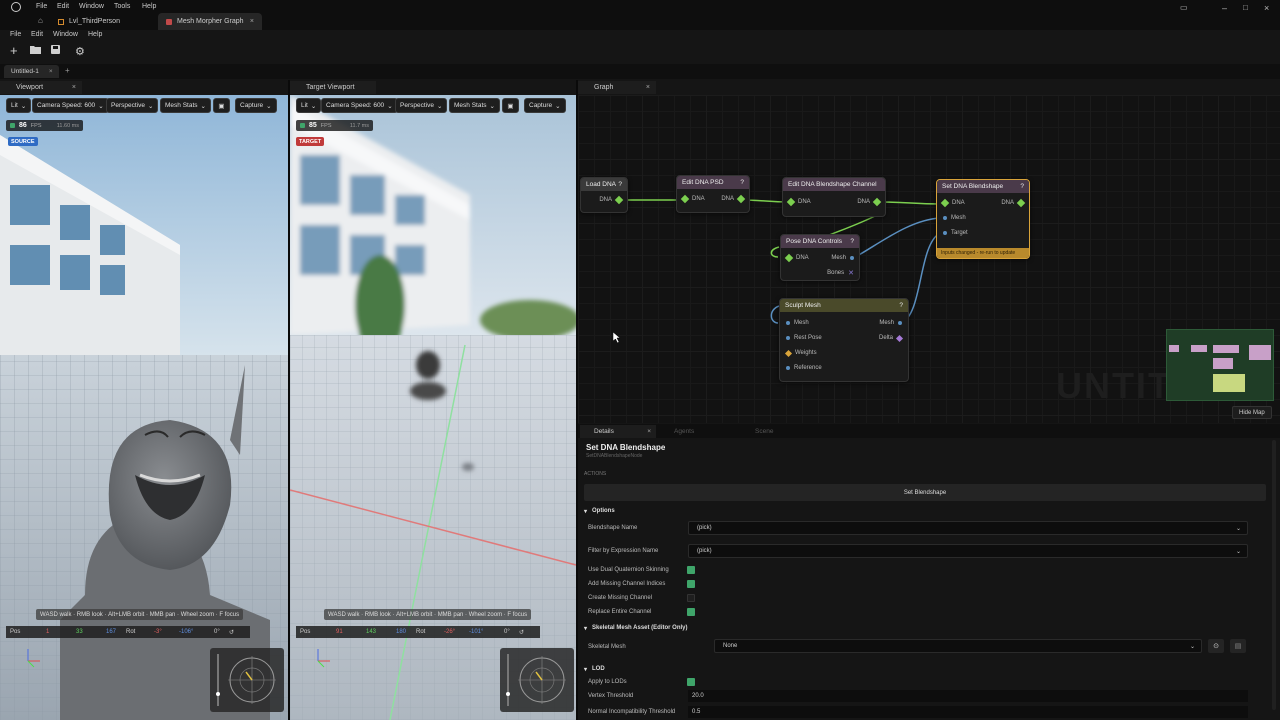 Image resolution: width=1280 pixels, height=720 pixels. Describe the element at coordinates (804, 368) in the screenshot. I see `pin-reference-in: Reference` at that location.